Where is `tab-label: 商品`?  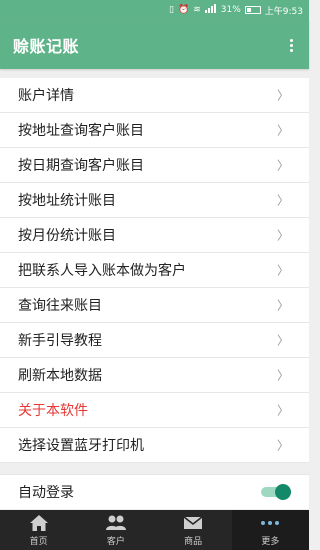 tab-label: 商品 is located at coordinates (193, 542).